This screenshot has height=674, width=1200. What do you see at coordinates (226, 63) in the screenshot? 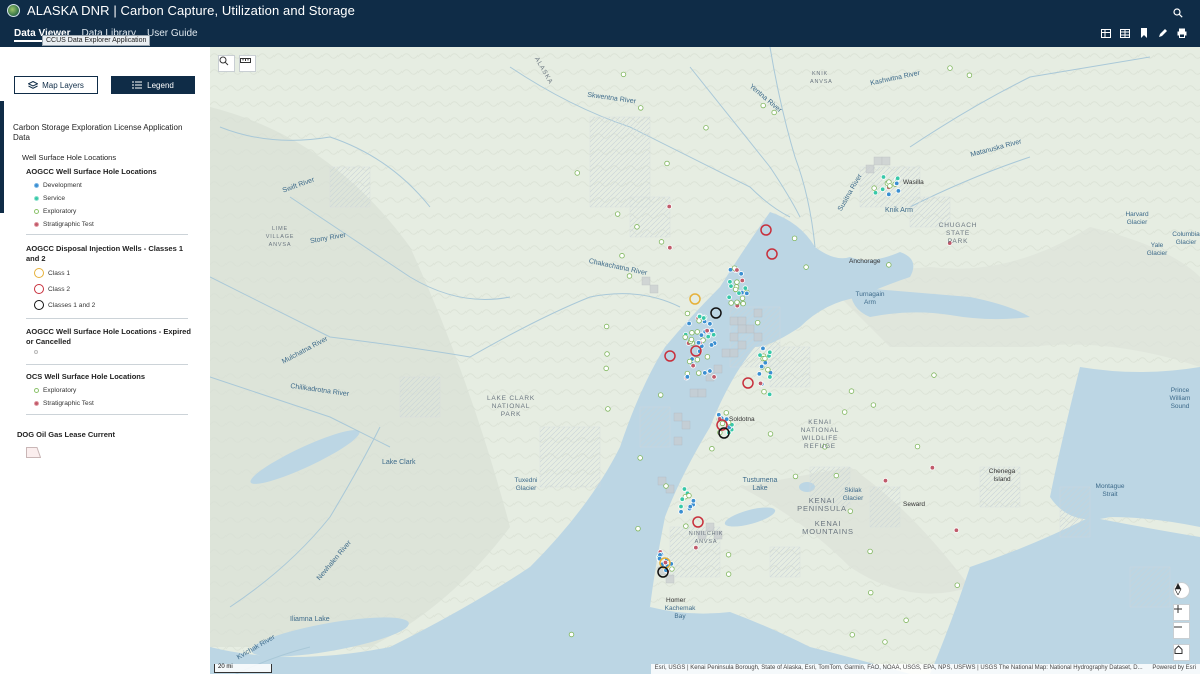
I see `map-search-button` at bounding box center [226, 63].